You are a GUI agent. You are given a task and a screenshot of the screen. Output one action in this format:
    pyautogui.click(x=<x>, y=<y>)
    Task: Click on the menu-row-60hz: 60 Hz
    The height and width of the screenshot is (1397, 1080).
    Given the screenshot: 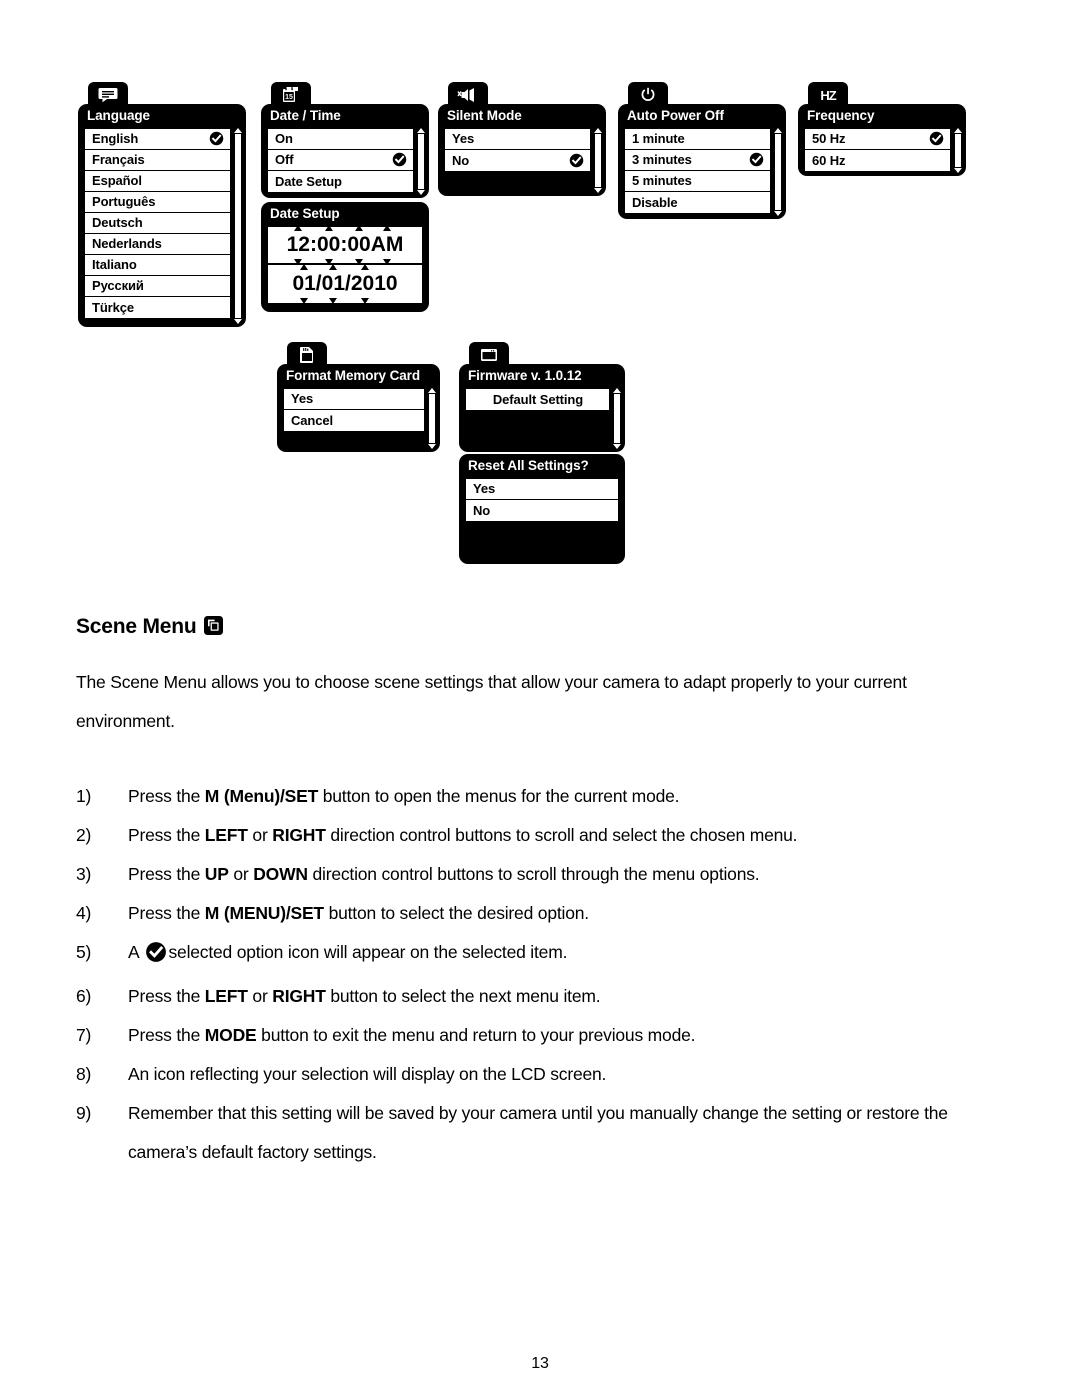 What is the action you would take?
    pyautogui.click(x=877, y=160)
    